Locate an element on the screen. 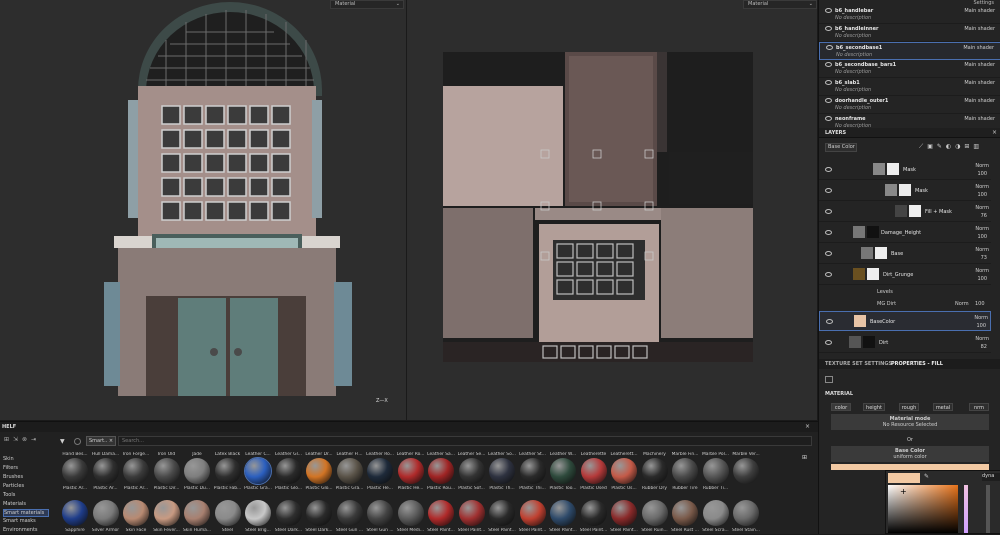  tab-texture-set-settings: TEXTURE SET SETTINGS is located at coordinates (858, 364).